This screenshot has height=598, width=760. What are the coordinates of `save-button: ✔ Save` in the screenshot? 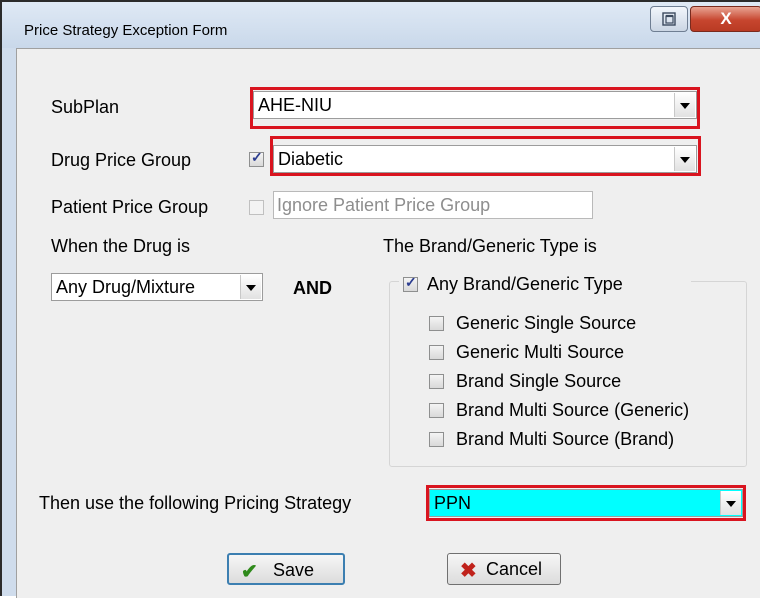 It's located at (286, 569).